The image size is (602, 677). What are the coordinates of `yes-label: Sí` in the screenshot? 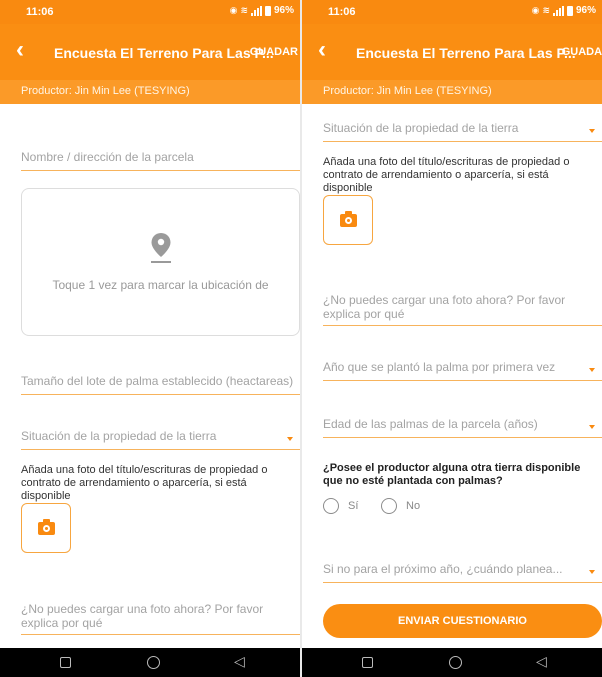 It's located at (353, 506).